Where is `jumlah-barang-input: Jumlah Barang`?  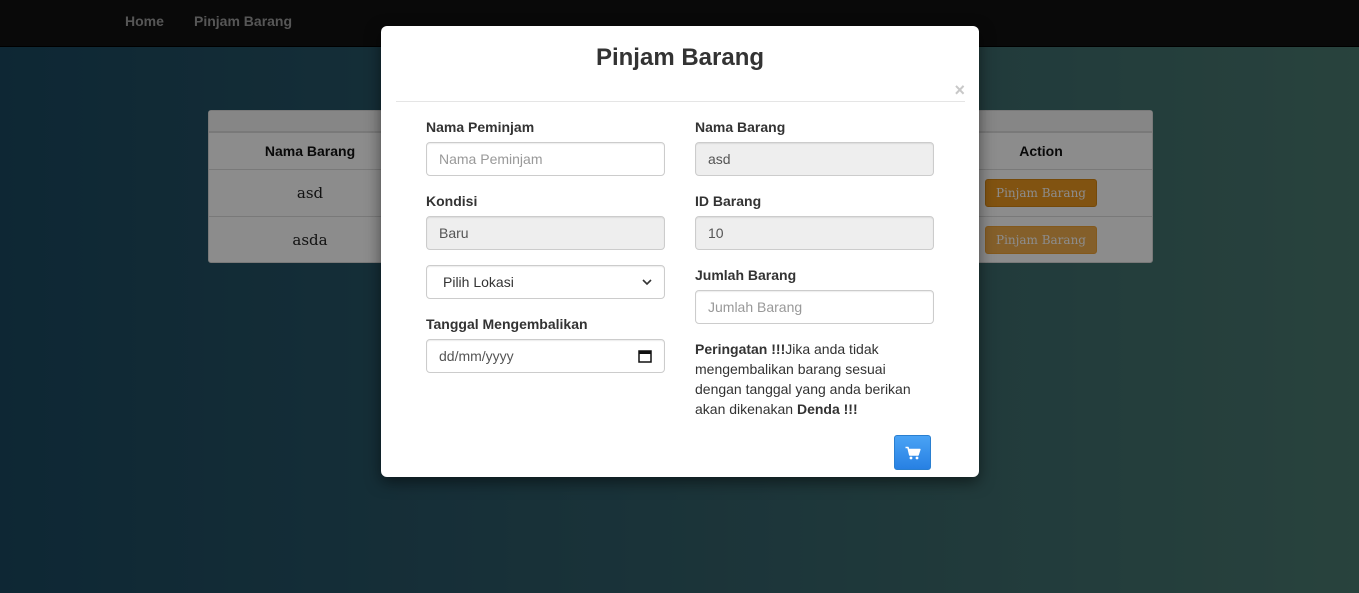
jumlah-barang-input: Jumlah Barang is located at coordinates (814, 307).